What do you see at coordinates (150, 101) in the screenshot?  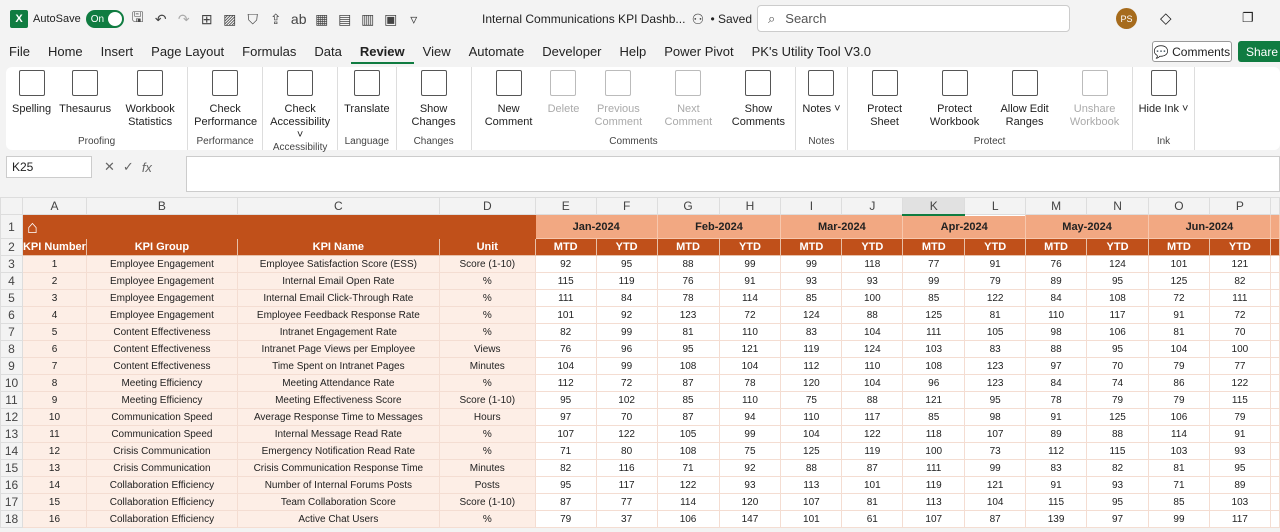 I see `workbook-statistics-button: Workbook Statistics` at bounding box center [150, 101].